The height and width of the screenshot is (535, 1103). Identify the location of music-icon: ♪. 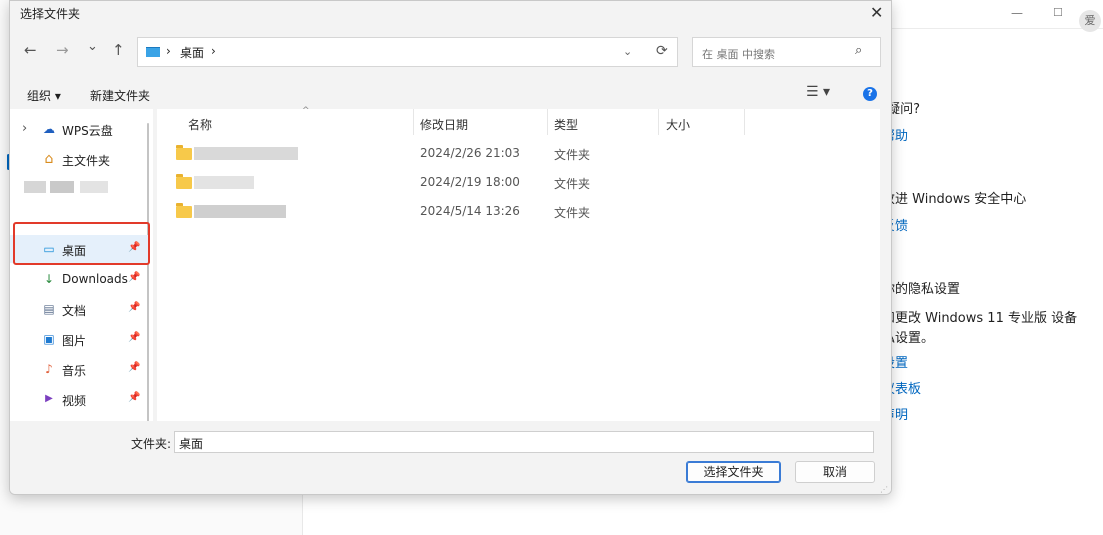
(49, 369).